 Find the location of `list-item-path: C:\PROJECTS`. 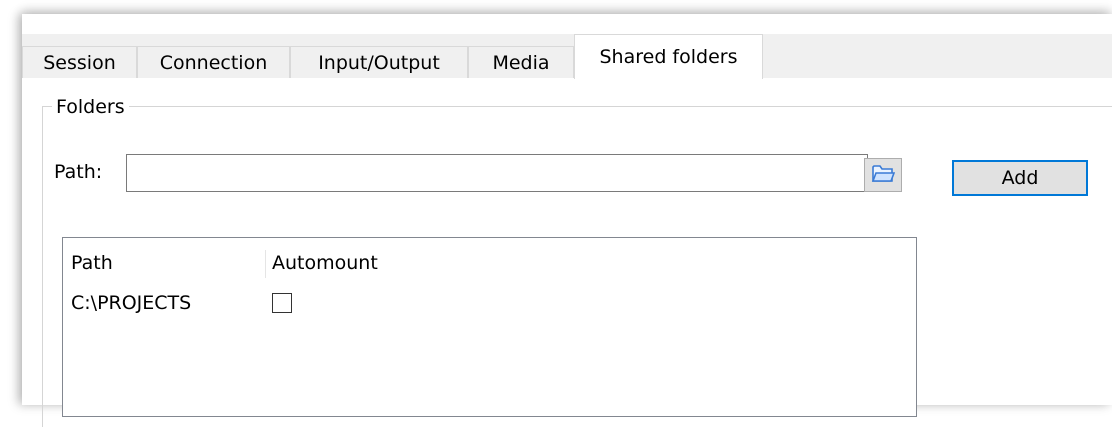

list-item-path: C:\PROJECTS is located at coordinates (131, 303).